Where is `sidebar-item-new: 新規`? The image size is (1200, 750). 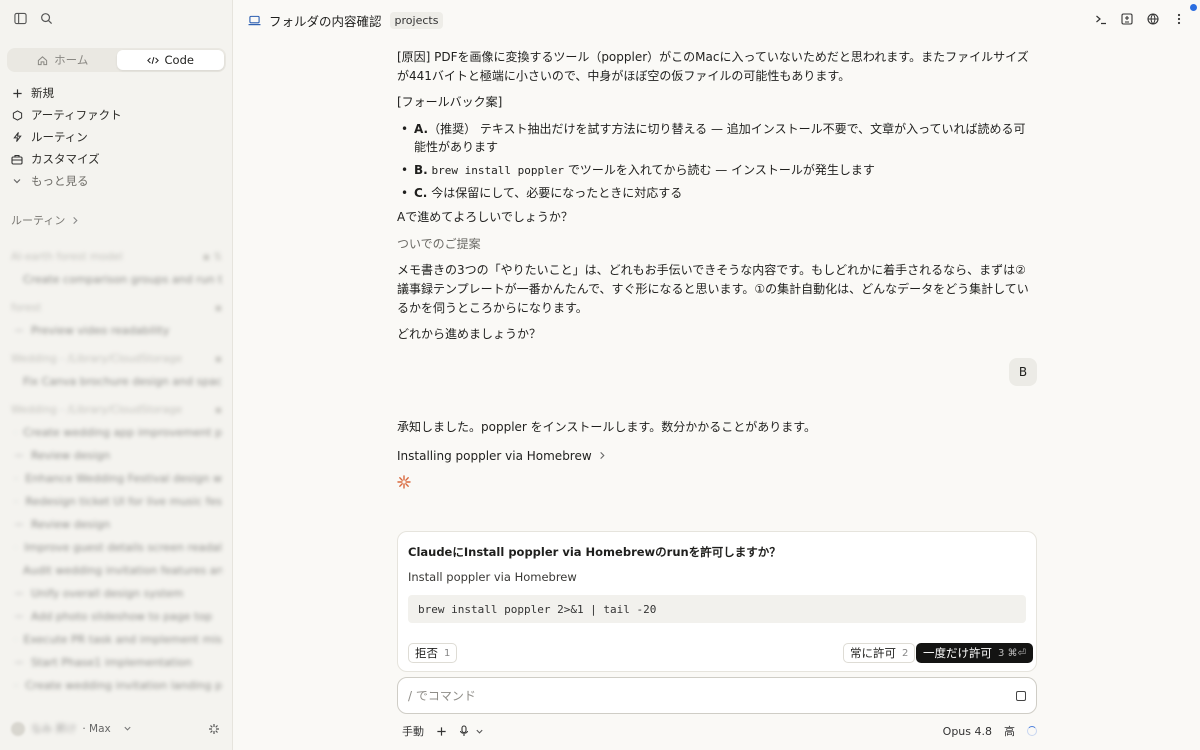 sidebar-item-new: 新規 is located at coordinates (117, 93).